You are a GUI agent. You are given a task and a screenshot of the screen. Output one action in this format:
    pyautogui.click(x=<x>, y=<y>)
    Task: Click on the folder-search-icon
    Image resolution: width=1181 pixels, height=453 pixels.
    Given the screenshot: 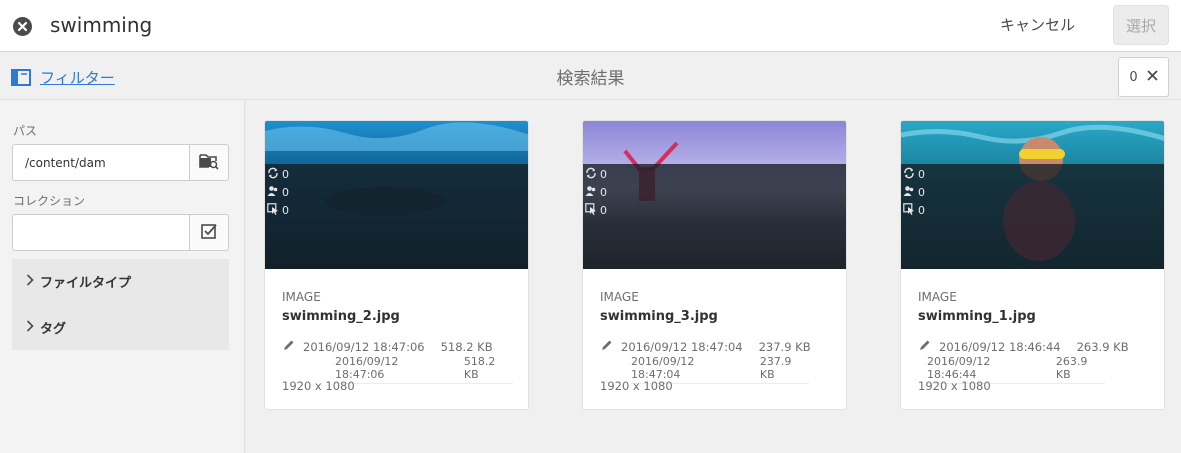 What is the action you would take?
    pyautogui.click(x=209, y=163)
    